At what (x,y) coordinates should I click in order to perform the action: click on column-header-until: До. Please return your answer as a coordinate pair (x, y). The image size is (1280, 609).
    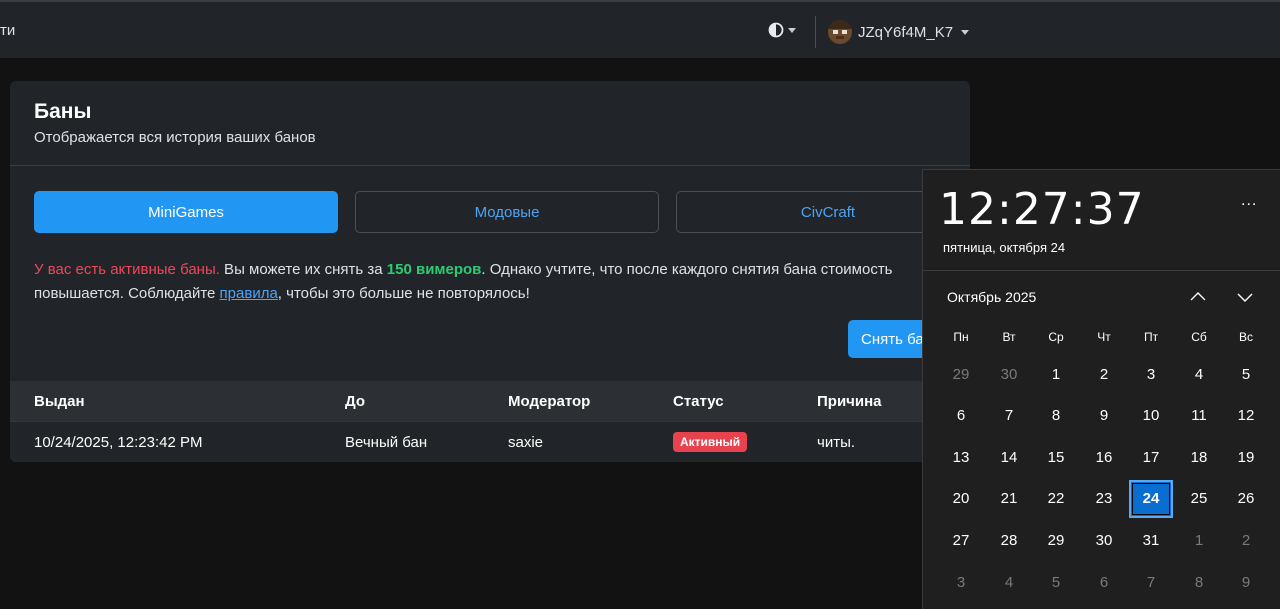
    Looking at the image, I should click on (355, 401).